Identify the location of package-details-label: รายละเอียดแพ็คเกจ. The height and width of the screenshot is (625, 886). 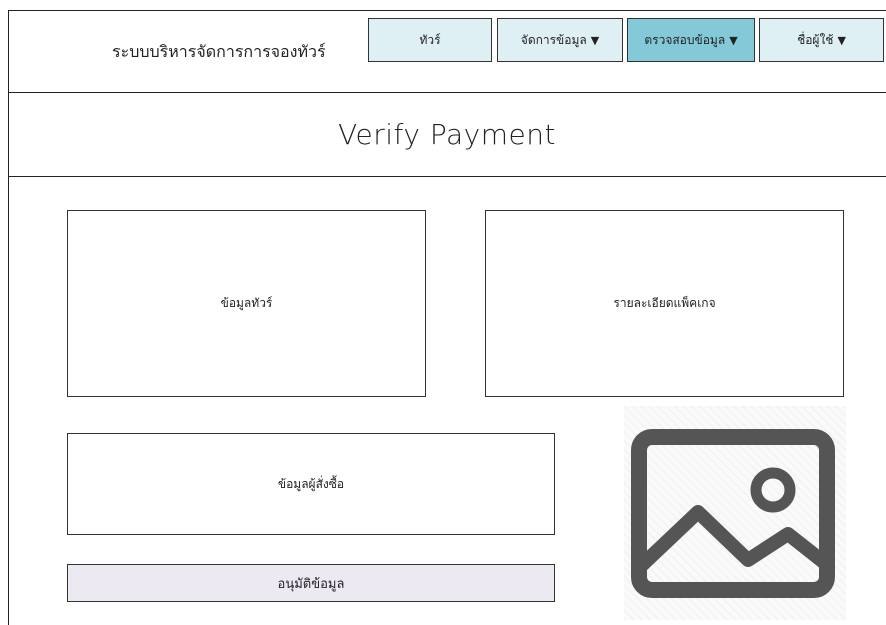
(664, 303).